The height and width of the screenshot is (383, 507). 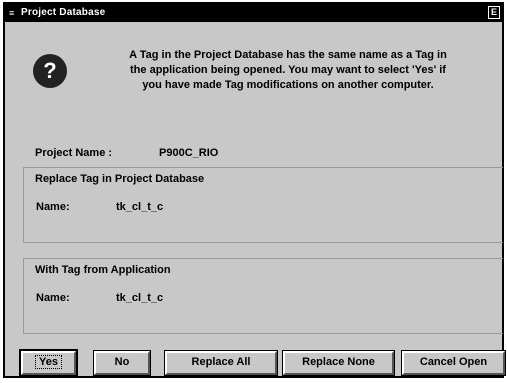 I want to click on system-menu-icon: ≡, so click(x=11, y=13).